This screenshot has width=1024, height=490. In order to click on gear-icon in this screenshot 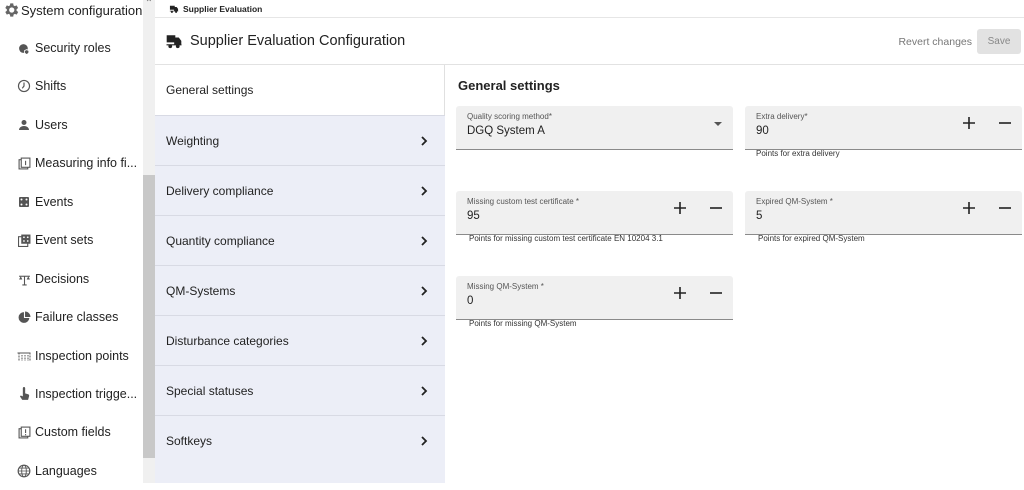, I will do `click(12, 10)`.